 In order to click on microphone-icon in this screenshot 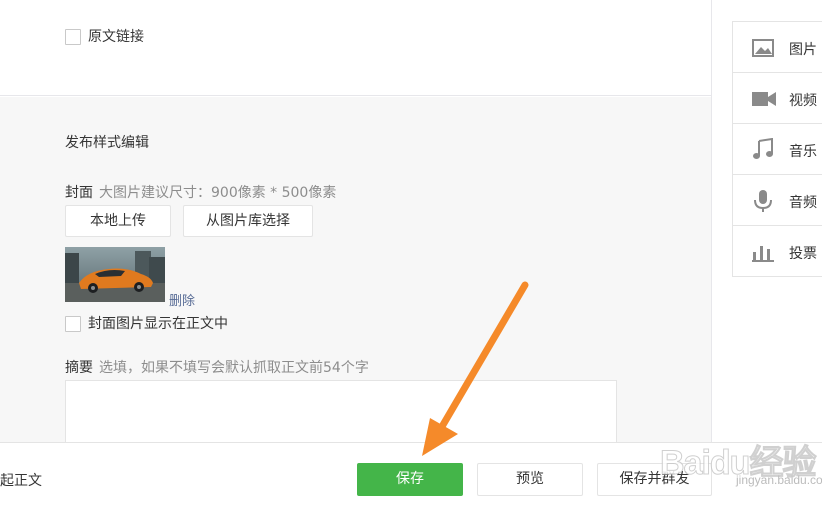, I will do `click(764, 201)`.